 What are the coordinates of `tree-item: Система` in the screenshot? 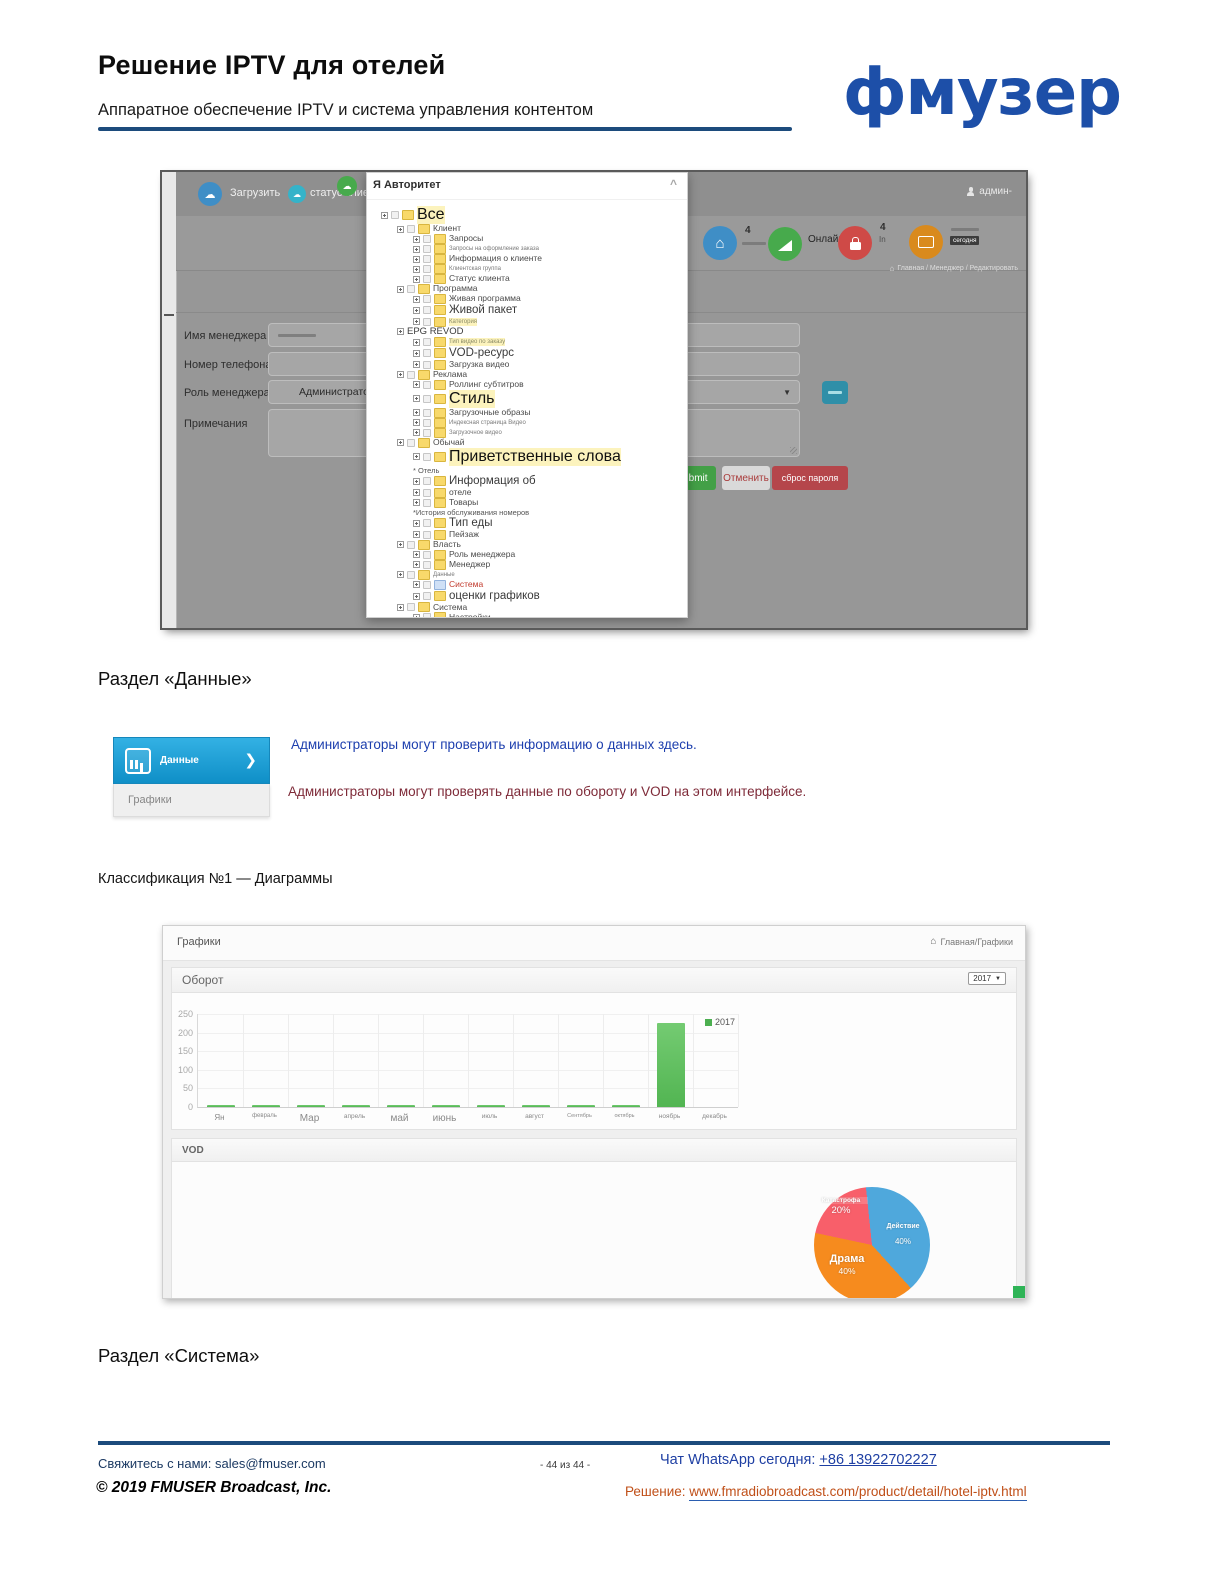 It's located at (527, 607).